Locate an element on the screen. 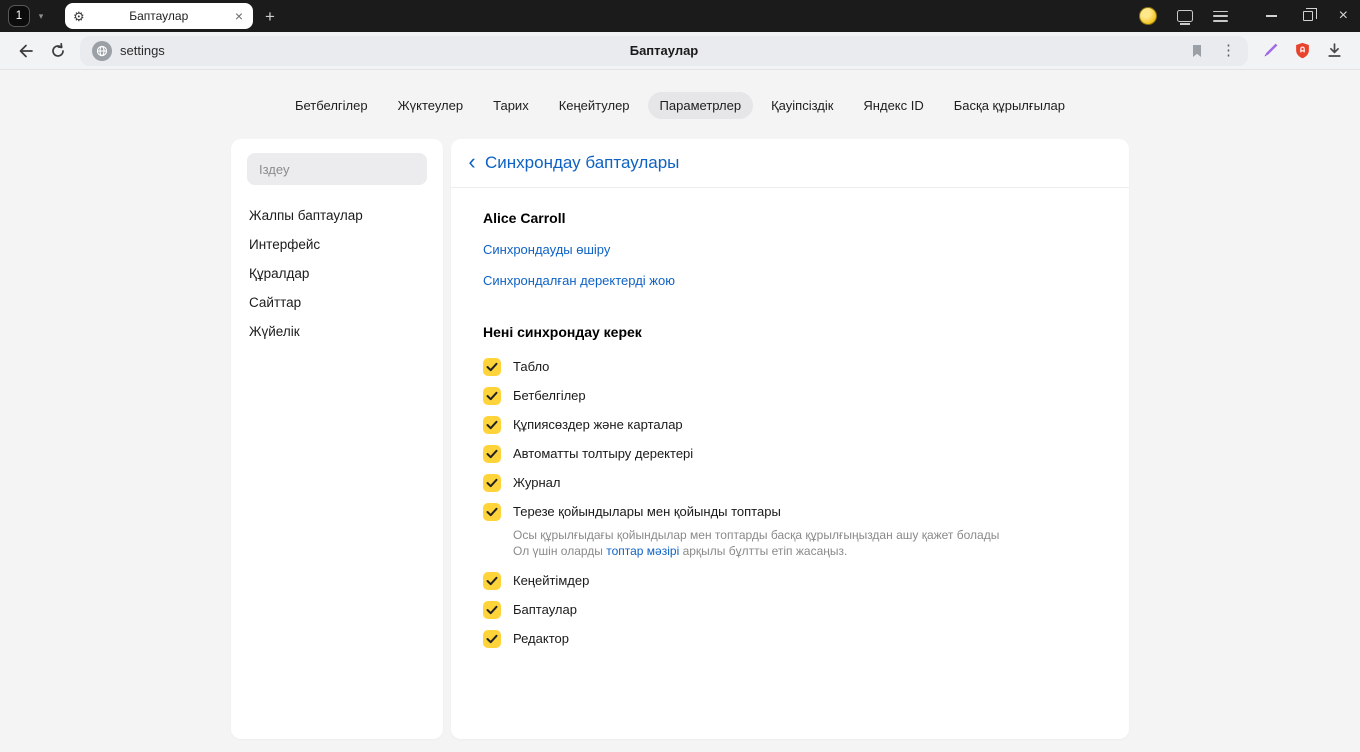 Image resolution: width=1360 pixels, height=752 pixels. panel-icon is located at coordinates (1184, 17).